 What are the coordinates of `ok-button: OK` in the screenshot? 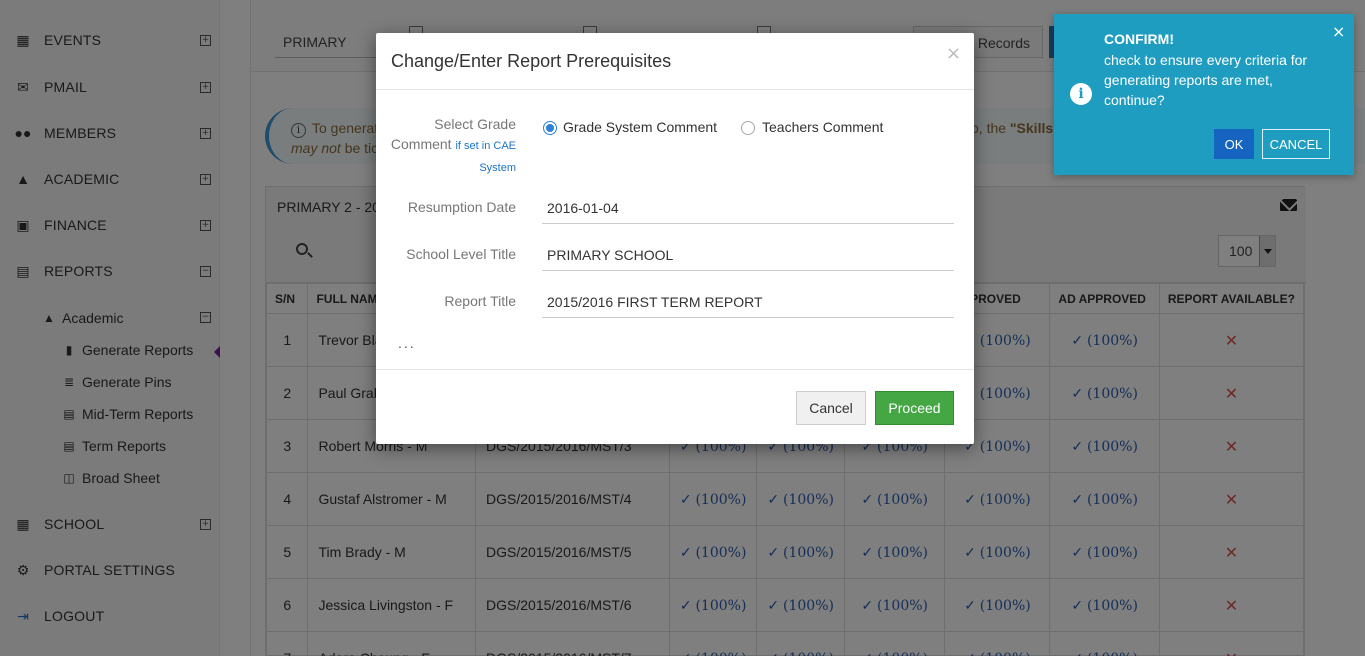 It's located at (1234, 144).